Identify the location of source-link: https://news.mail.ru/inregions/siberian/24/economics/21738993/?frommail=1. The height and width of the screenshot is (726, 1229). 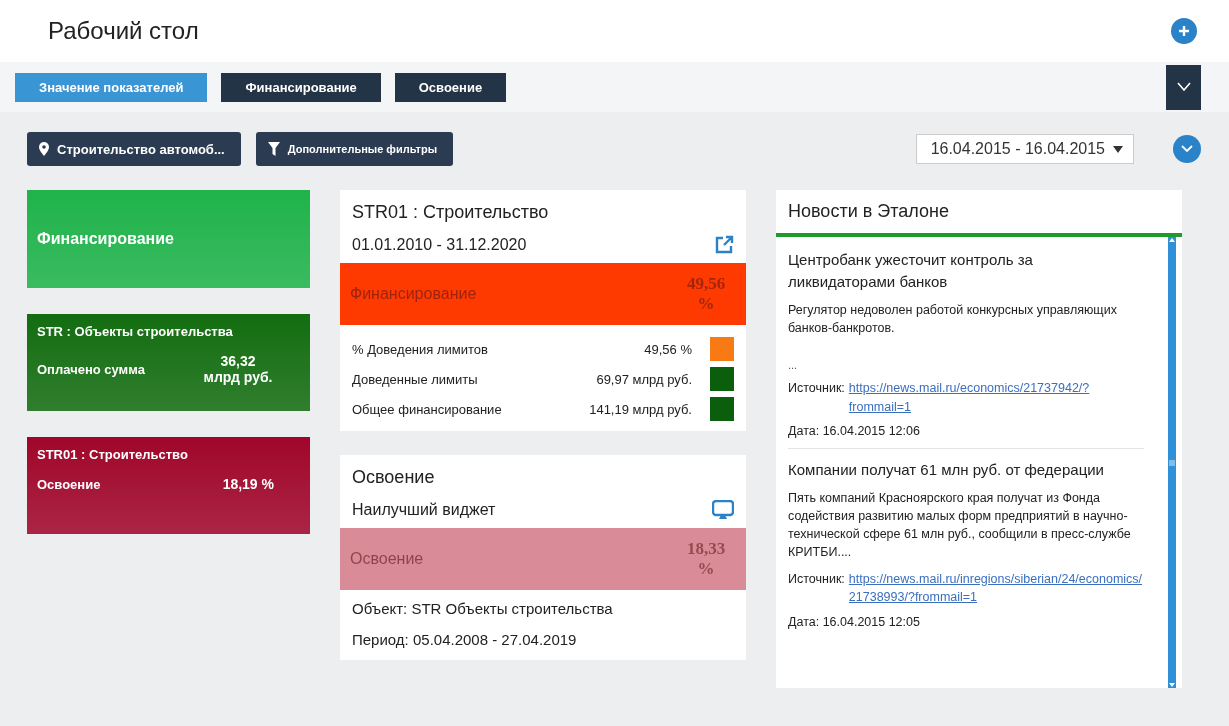
(996, 588).